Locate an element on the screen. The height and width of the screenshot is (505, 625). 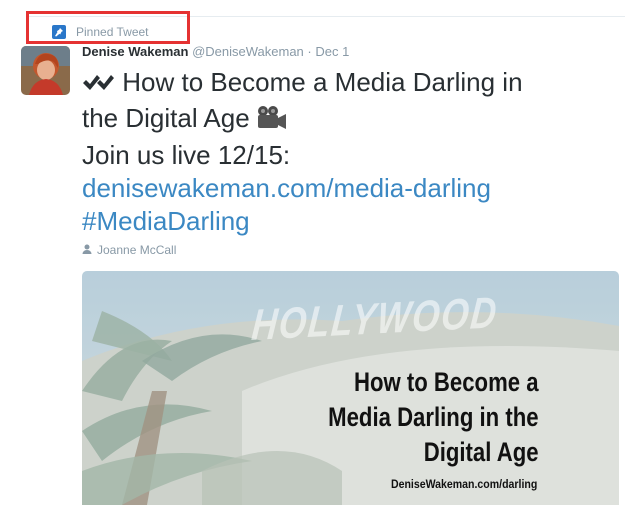
author-handle: @DeniseWakeman is located at coordinates (248, 51).